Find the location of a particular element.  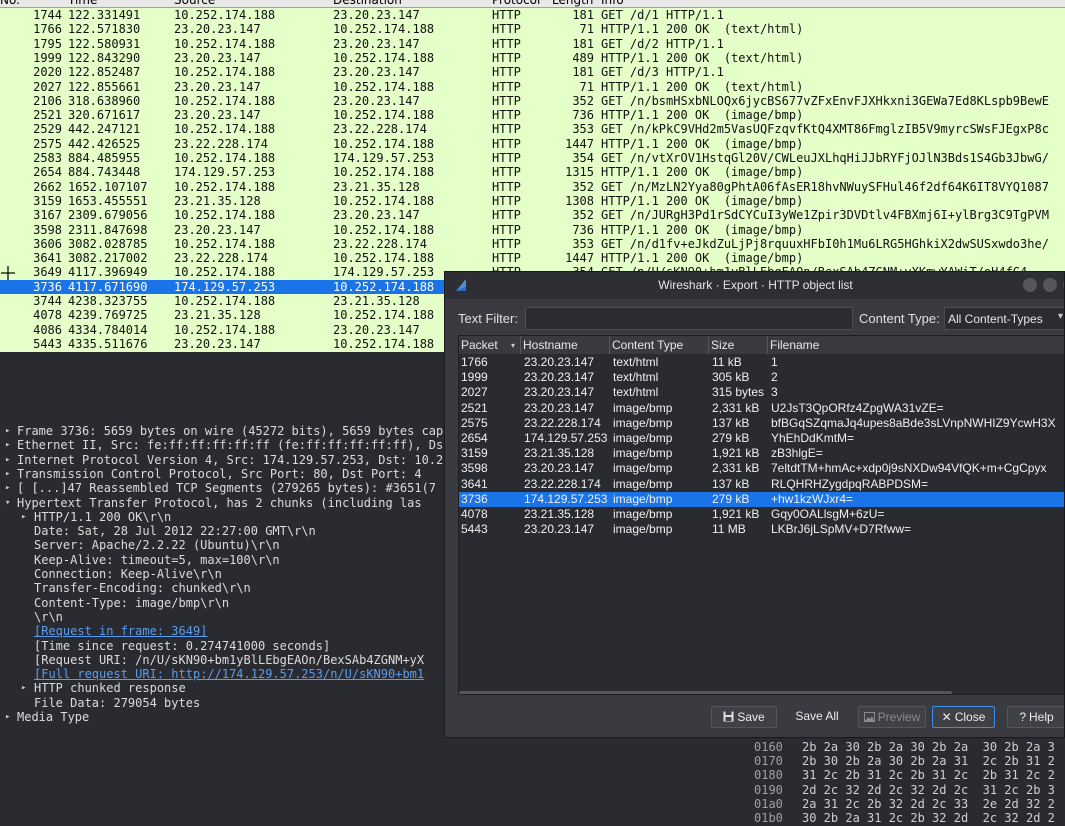

details-tree-row: Server: Apache/2.2.22 (Ubuntu)\r\n is located at coordinates (222, 545).